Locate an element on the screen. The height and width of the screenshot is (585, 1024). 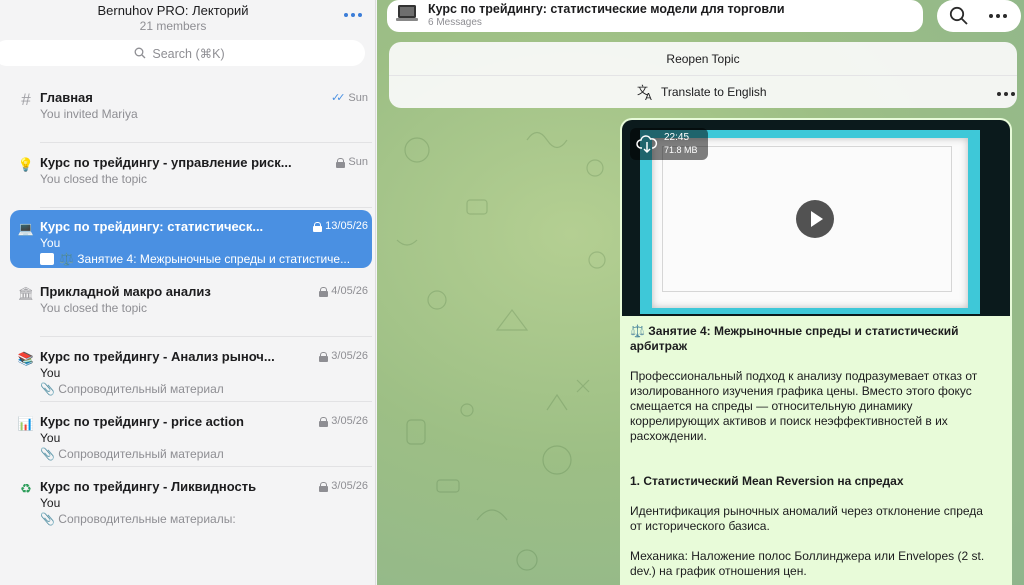
sidebar-header: Bernuhov PRO: Лекторий 21 members is located at coordinates (187, 18).